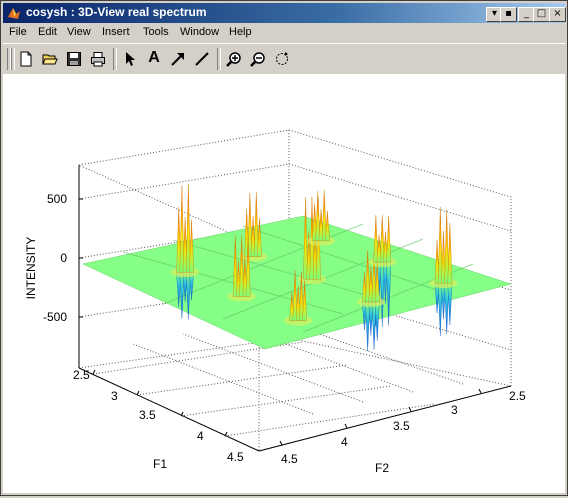  Describe the element at coordinates (47, 32) in the screenshot. I see `menu-edit: Edit` at that location.